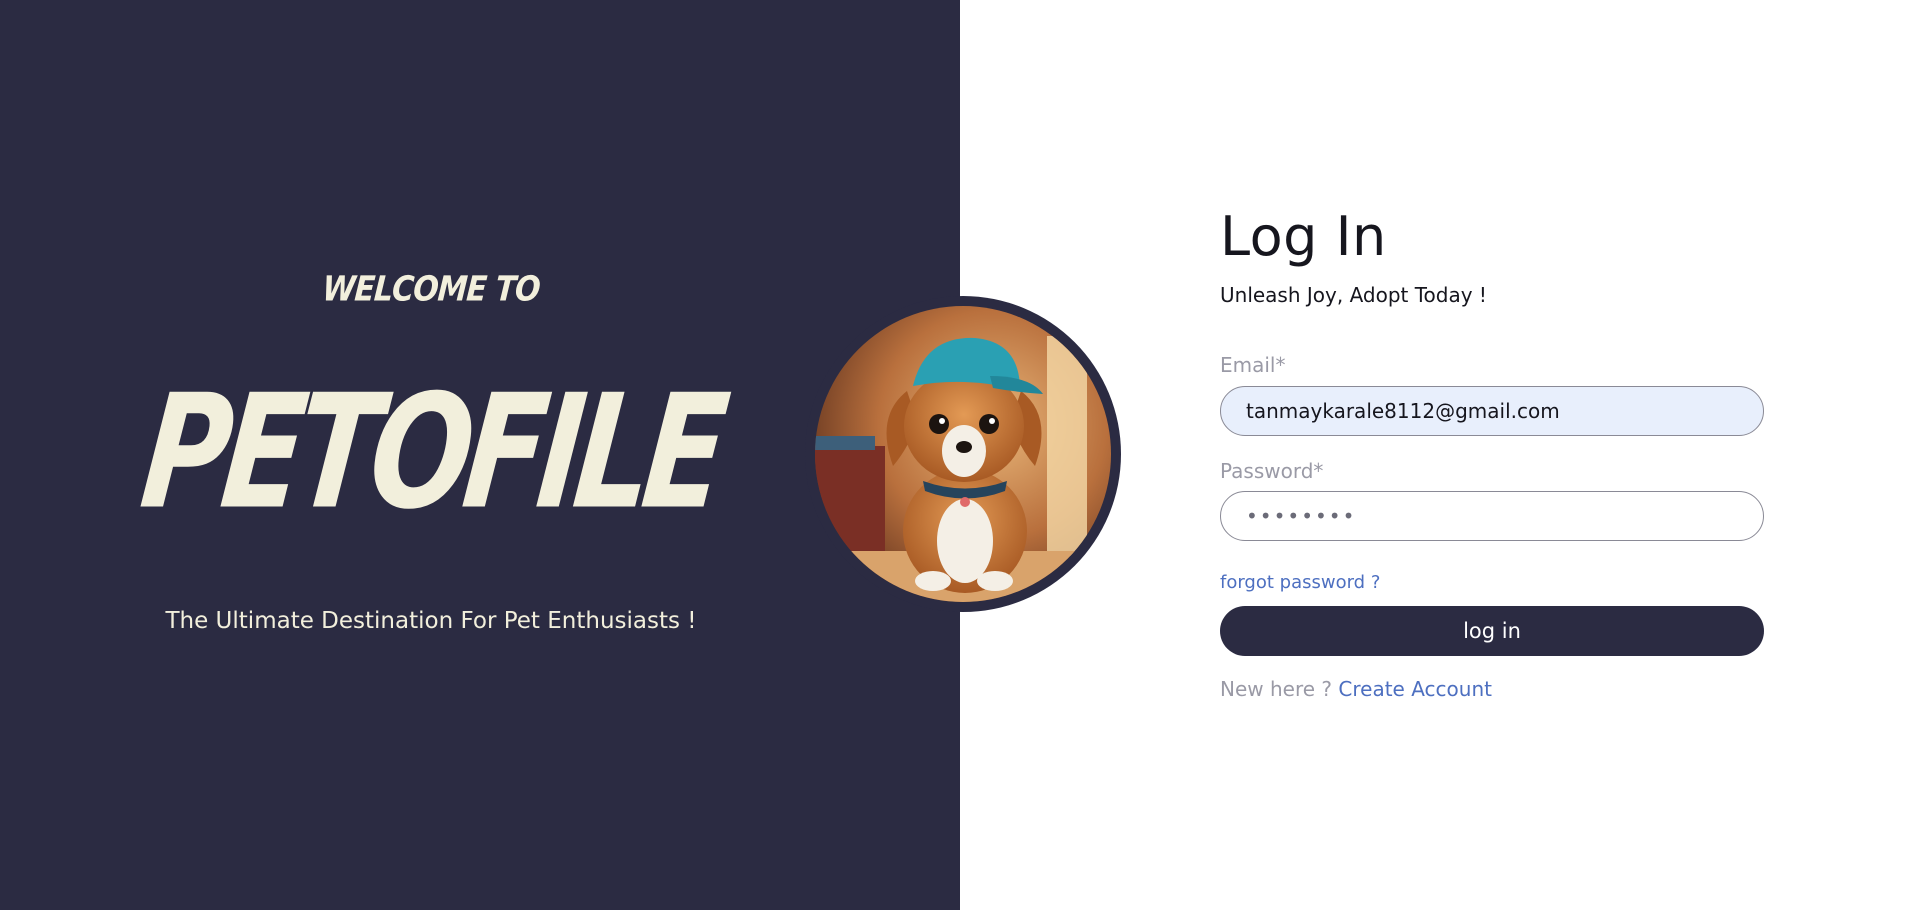 The width and height of the screenshot is (1920, 910). Describe the element at coordinates (1492, 631) in the screenshot. I see `login-button: log in` at that location.